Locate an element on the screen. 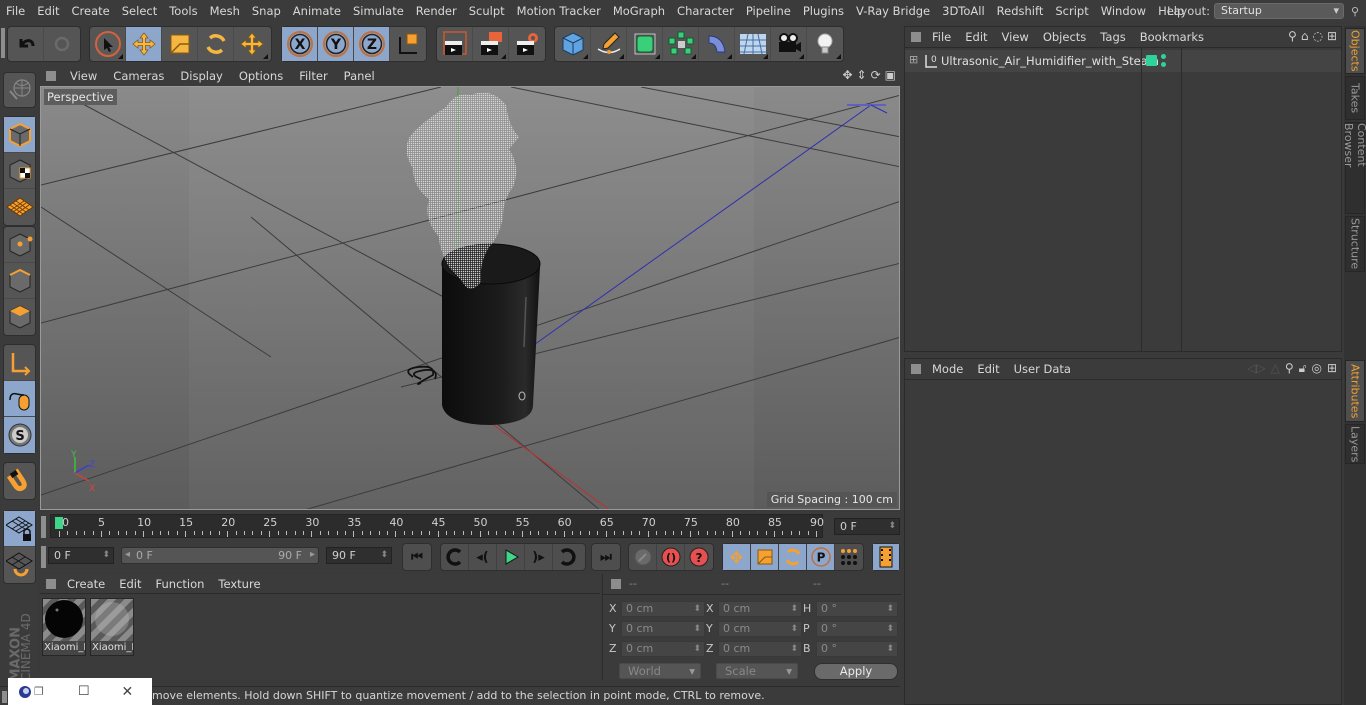 Image resolution: width=1366 pixels, height=705 pixels. menu-3dtoall: 3DToAll is located at coordinates (963, 11).